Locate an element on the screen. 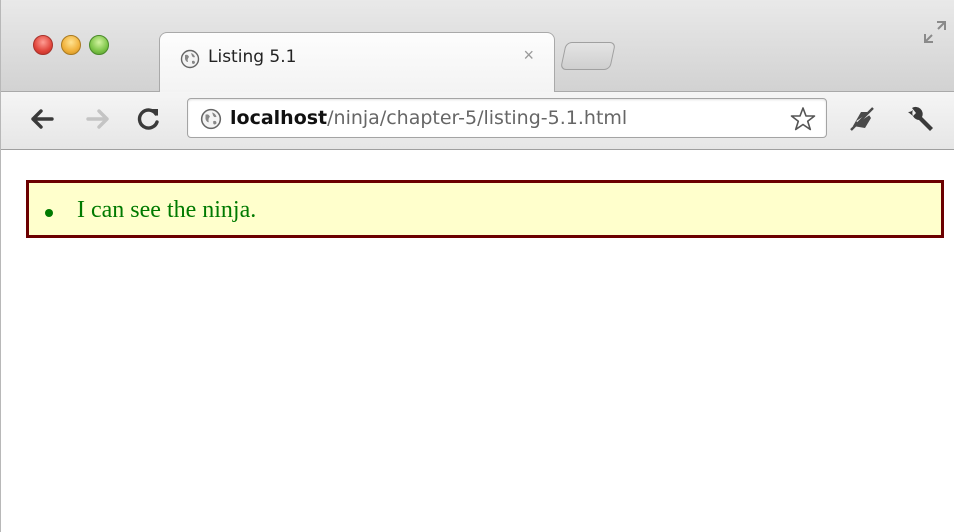 This screenshot has height=532, width=954. minimize-window-button is located at coordinates (71, 45).